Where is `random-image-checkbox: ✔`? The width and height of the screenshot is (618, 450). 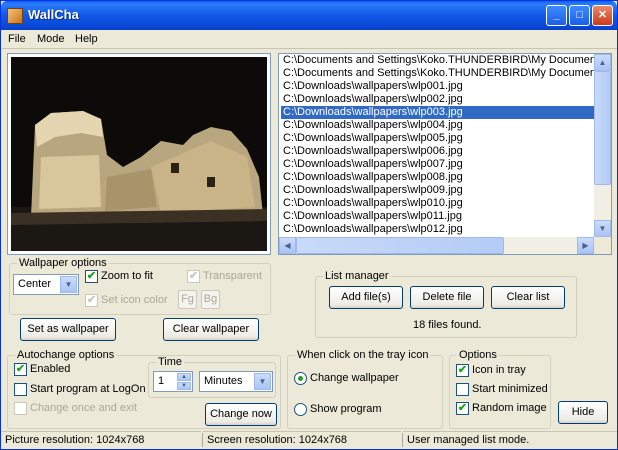
random-image-checkbox: ✔ is located at coordinates (462, 408).